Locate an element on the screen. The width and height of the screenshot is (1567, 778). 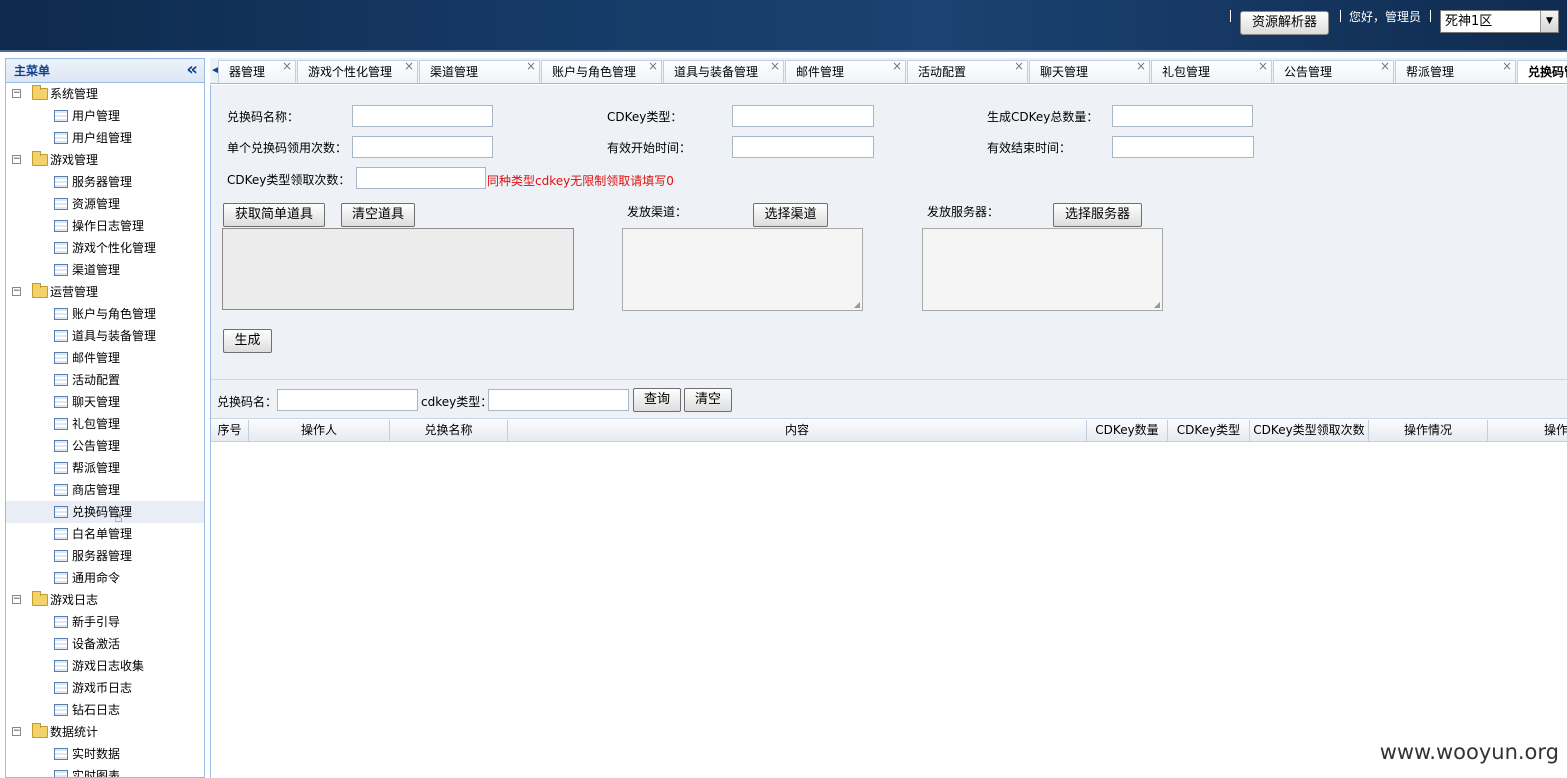
type-input is located at coordinates (803, 116).